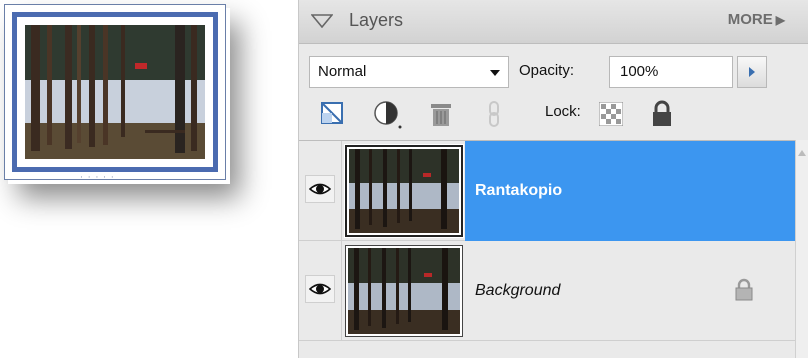  I want to click on thumbnail-caption: · · · · ·, so click(97, 178).